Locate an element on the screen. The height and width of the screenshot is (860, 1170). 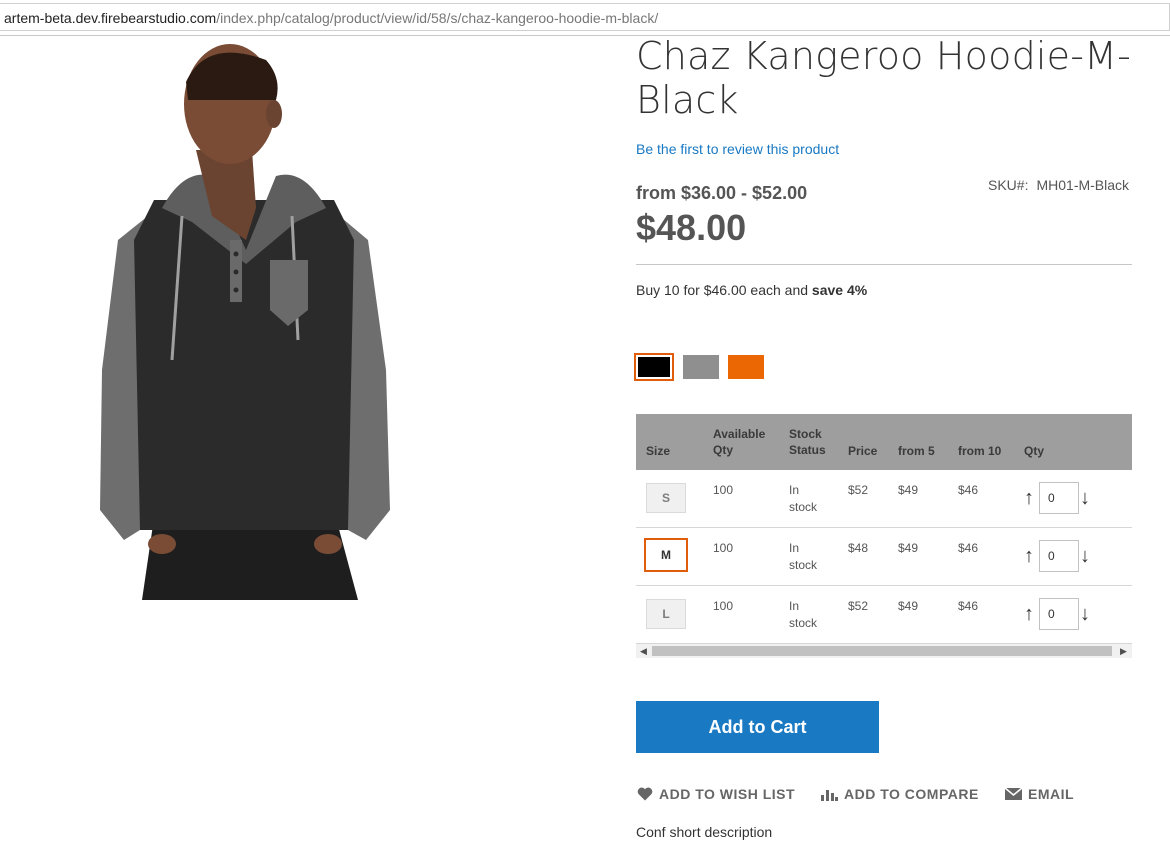
scroll-left-icon: ◀ is located at coordinates (643, 651).